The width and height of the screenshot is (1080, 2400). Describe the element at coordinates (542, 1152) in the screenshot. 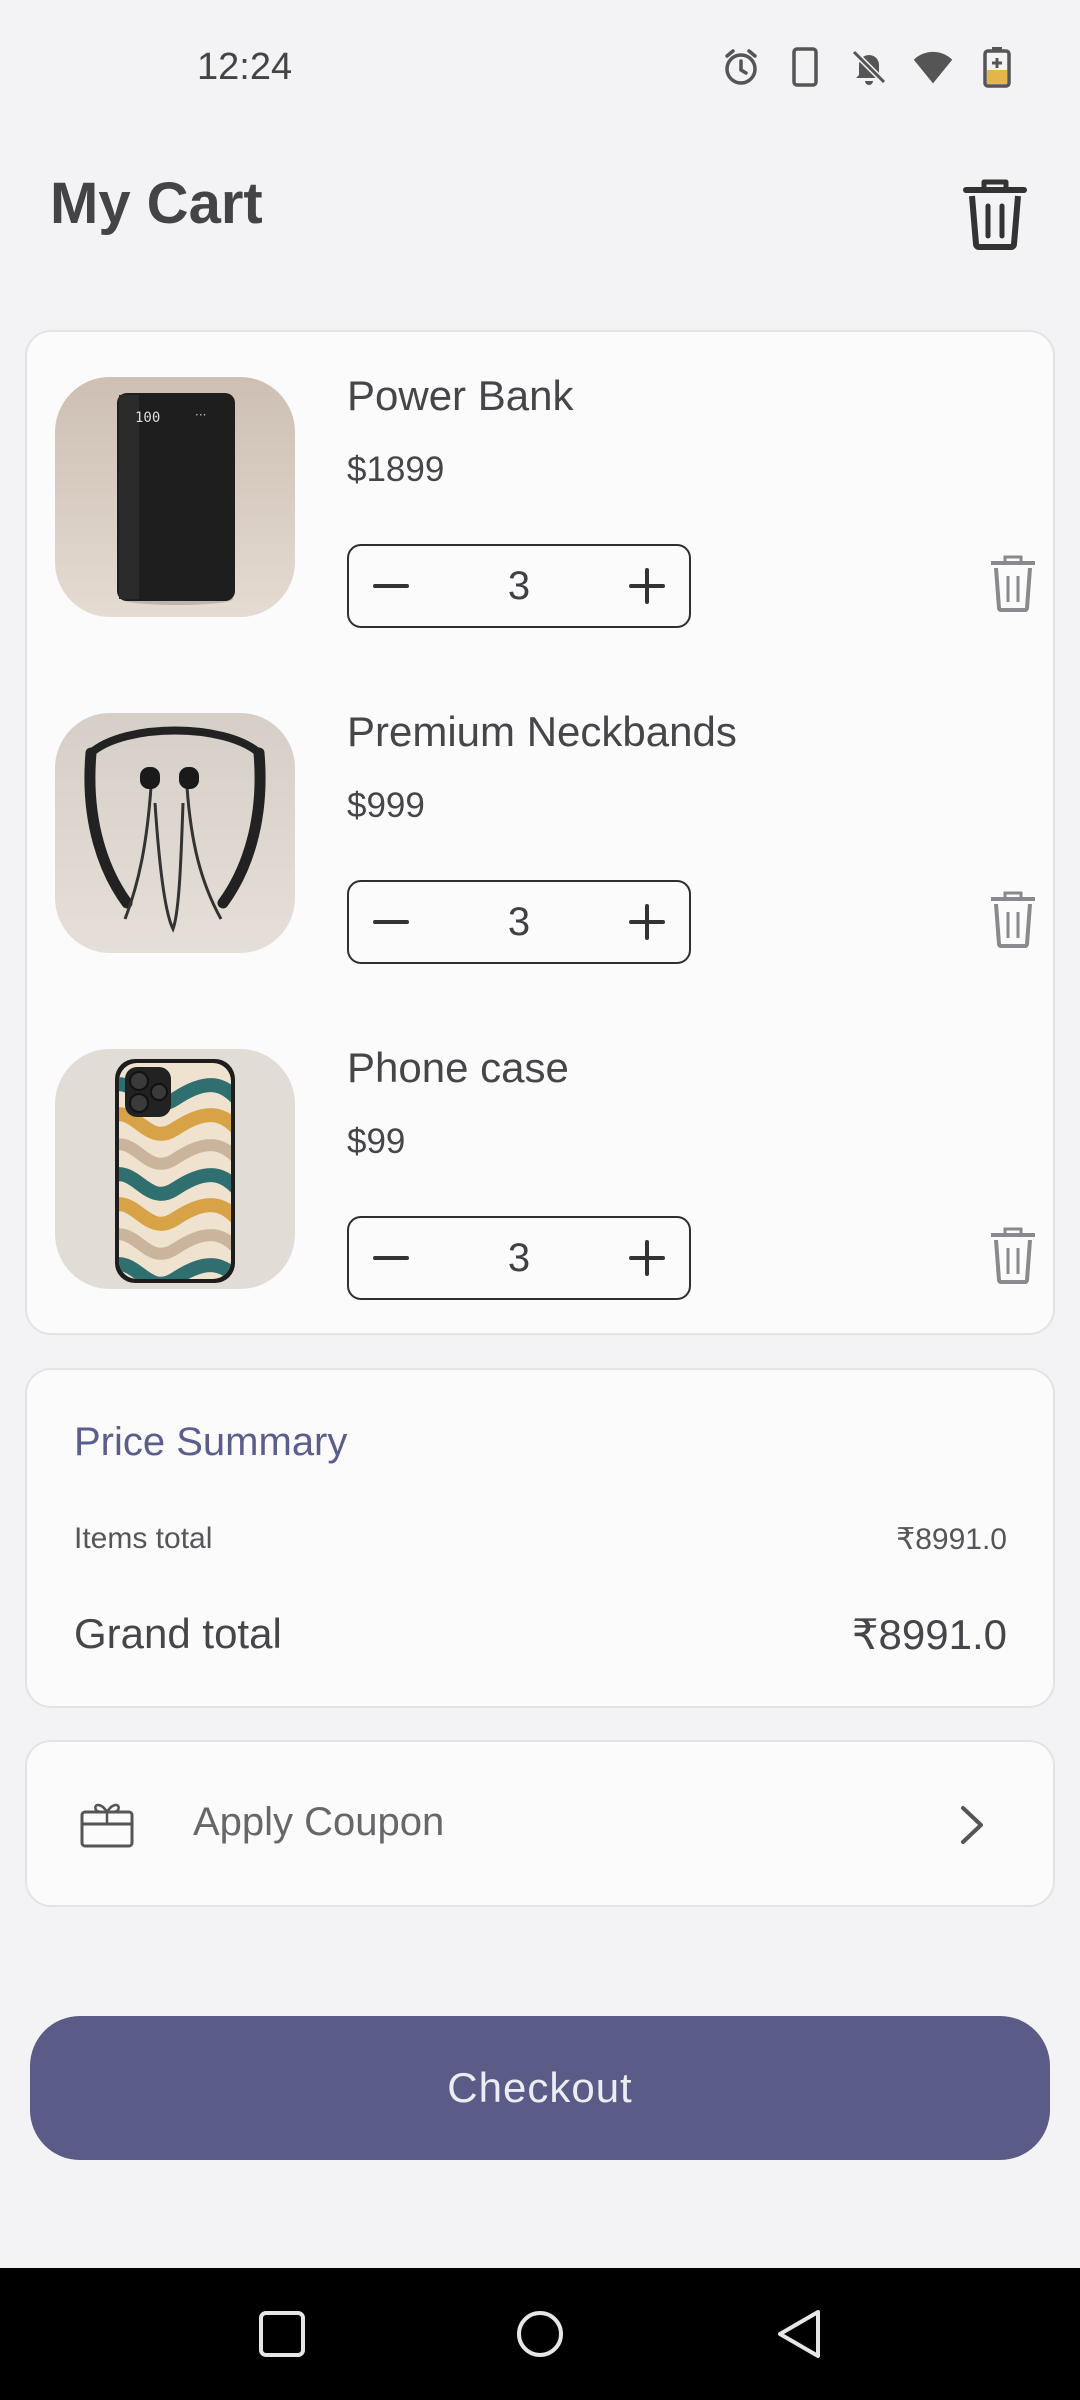

I see `cart-item: Phone case $99 3` at that location.